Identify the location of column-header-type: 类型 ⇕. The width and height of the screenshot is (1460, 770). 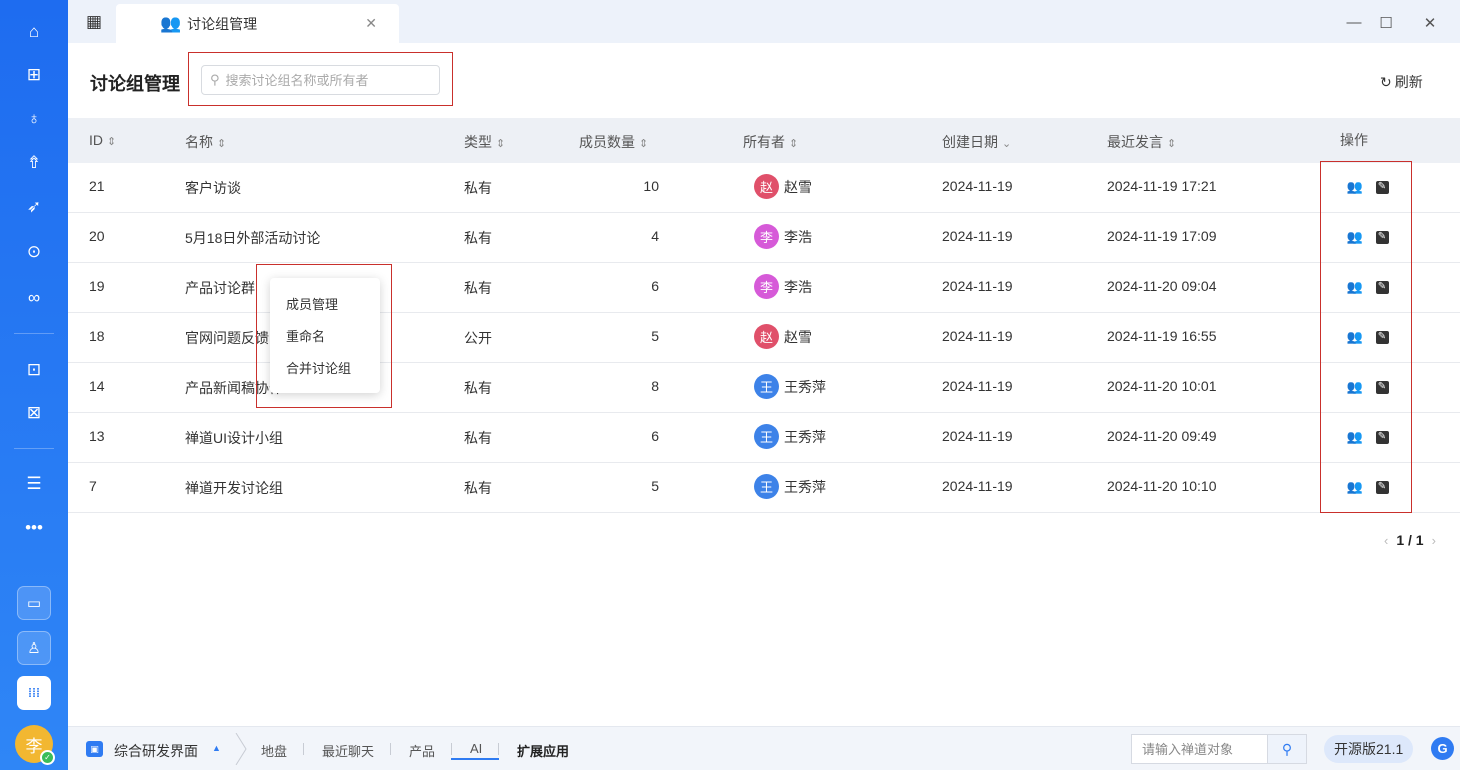
(484, 142).